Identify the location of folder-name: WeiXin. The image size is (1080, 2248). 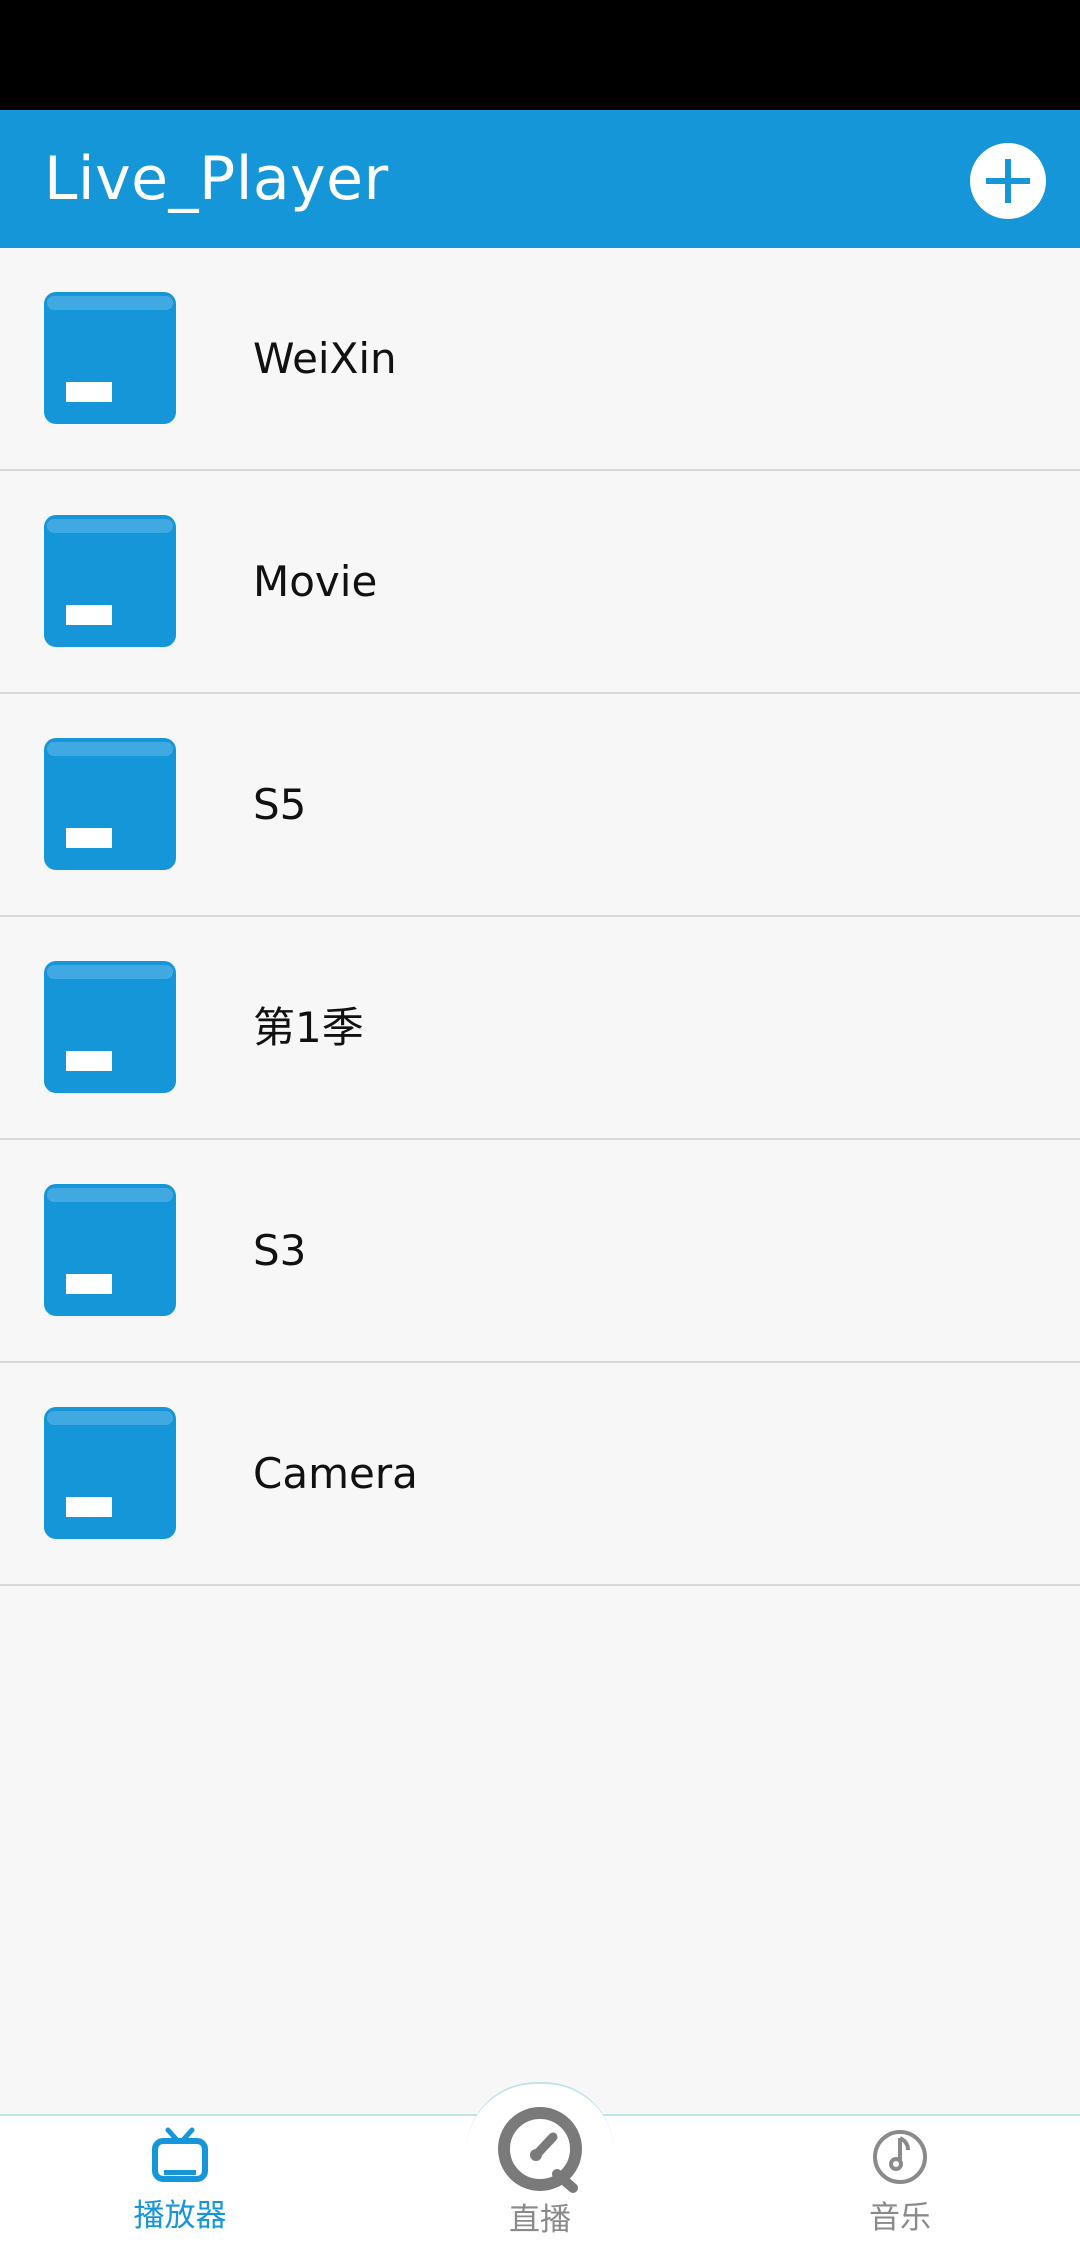
(325, 358).